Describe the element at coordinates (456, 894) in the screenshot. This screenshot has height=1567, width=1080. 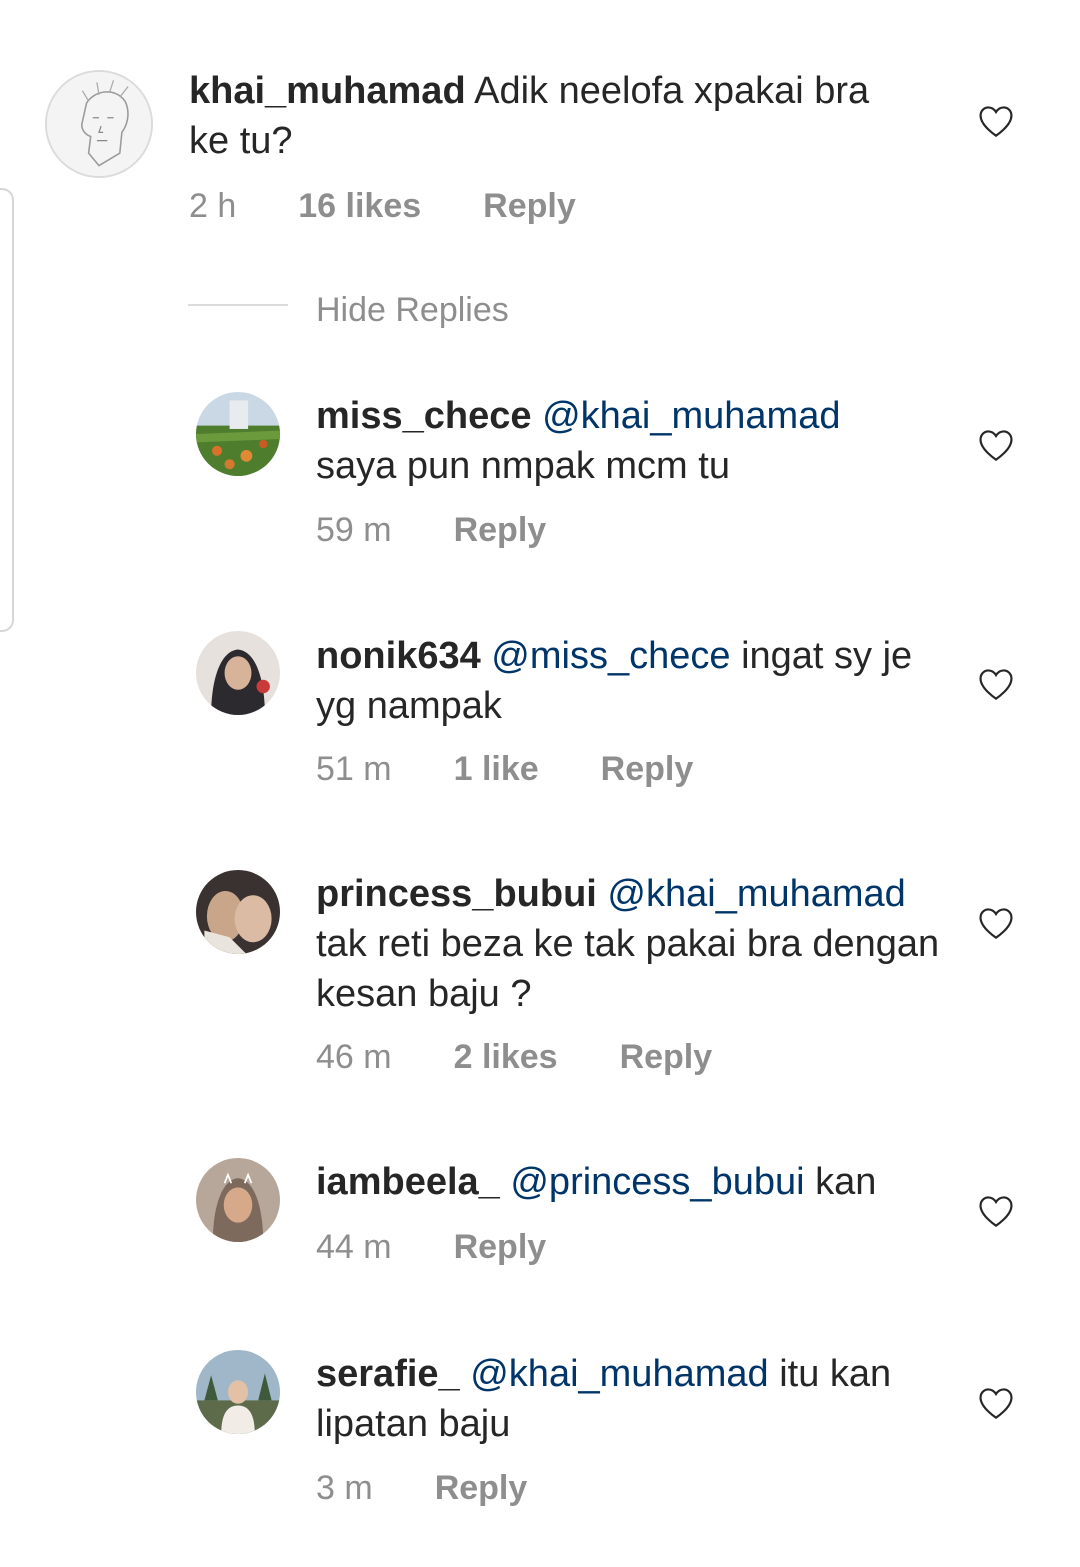
I see `username: princess_bubui` at that location.